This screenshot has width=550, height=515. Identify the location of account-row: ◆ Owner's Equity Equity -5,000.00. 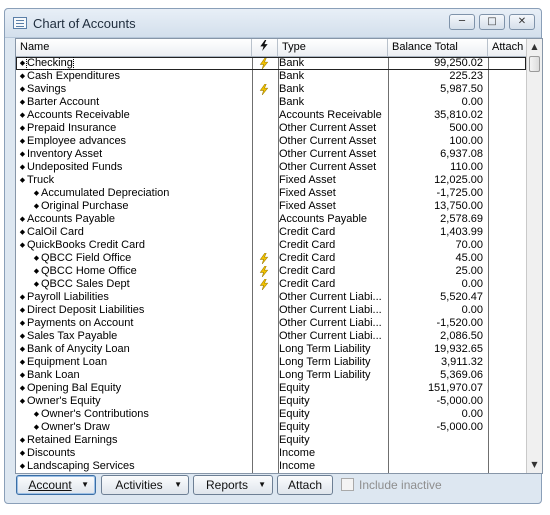
(271, 401).